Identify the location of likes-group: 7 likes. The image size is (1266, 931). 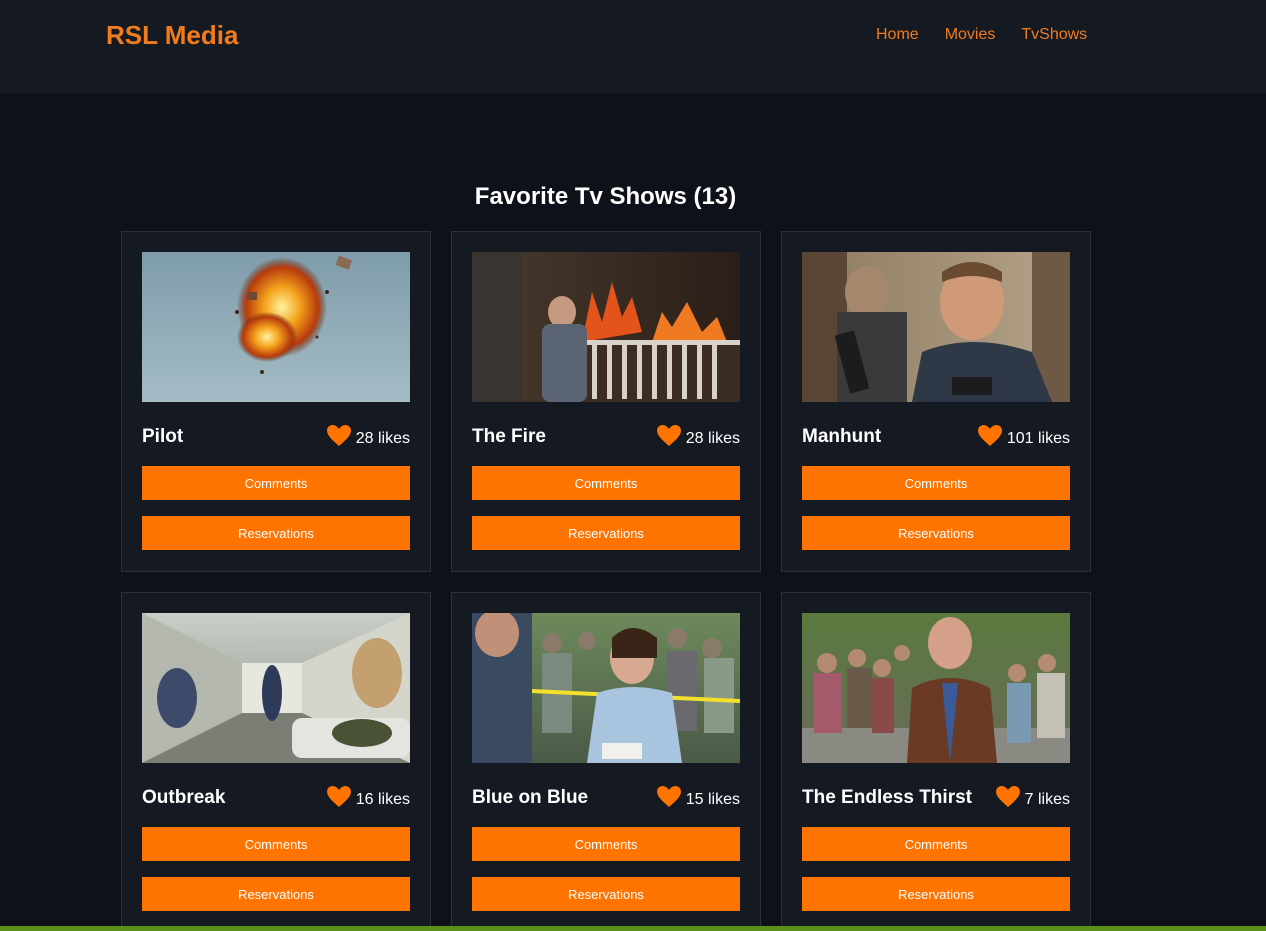
(1032, 797).